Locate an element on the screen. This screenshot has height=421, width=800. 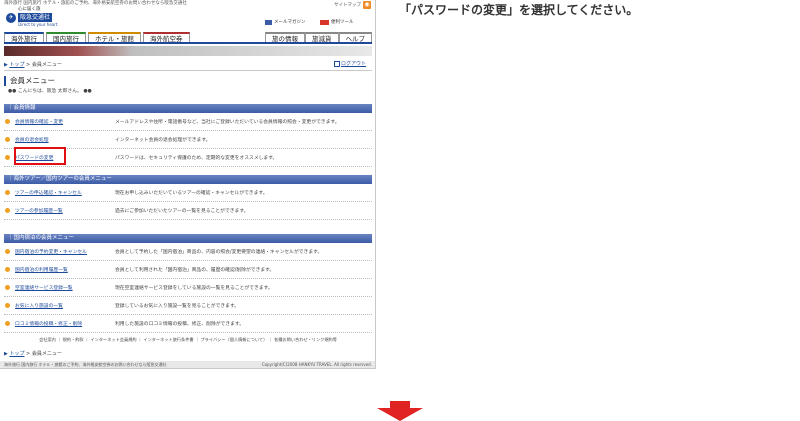
greeting: ●● こんにちは、阪急 太郎さん。 ●● is located at coordinates (50, 91).